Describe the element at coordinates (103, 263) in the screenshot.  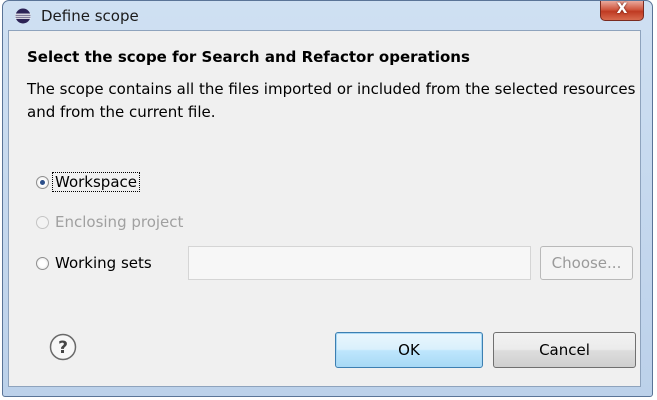
I see `working-sets-label: Working sets` at that location.